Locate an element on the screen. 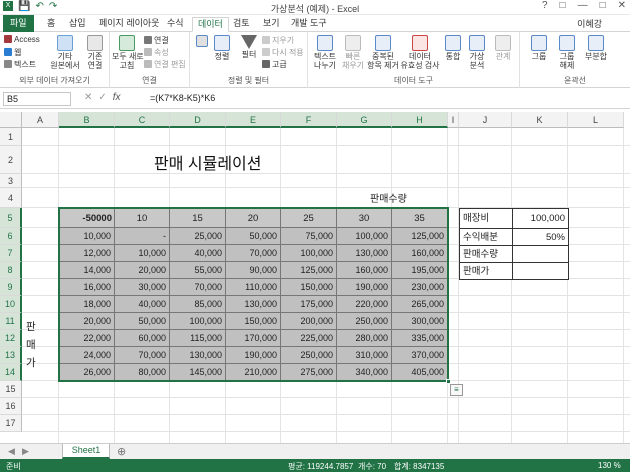  side-value-cell: 50% is located at coordinates (540, 237).